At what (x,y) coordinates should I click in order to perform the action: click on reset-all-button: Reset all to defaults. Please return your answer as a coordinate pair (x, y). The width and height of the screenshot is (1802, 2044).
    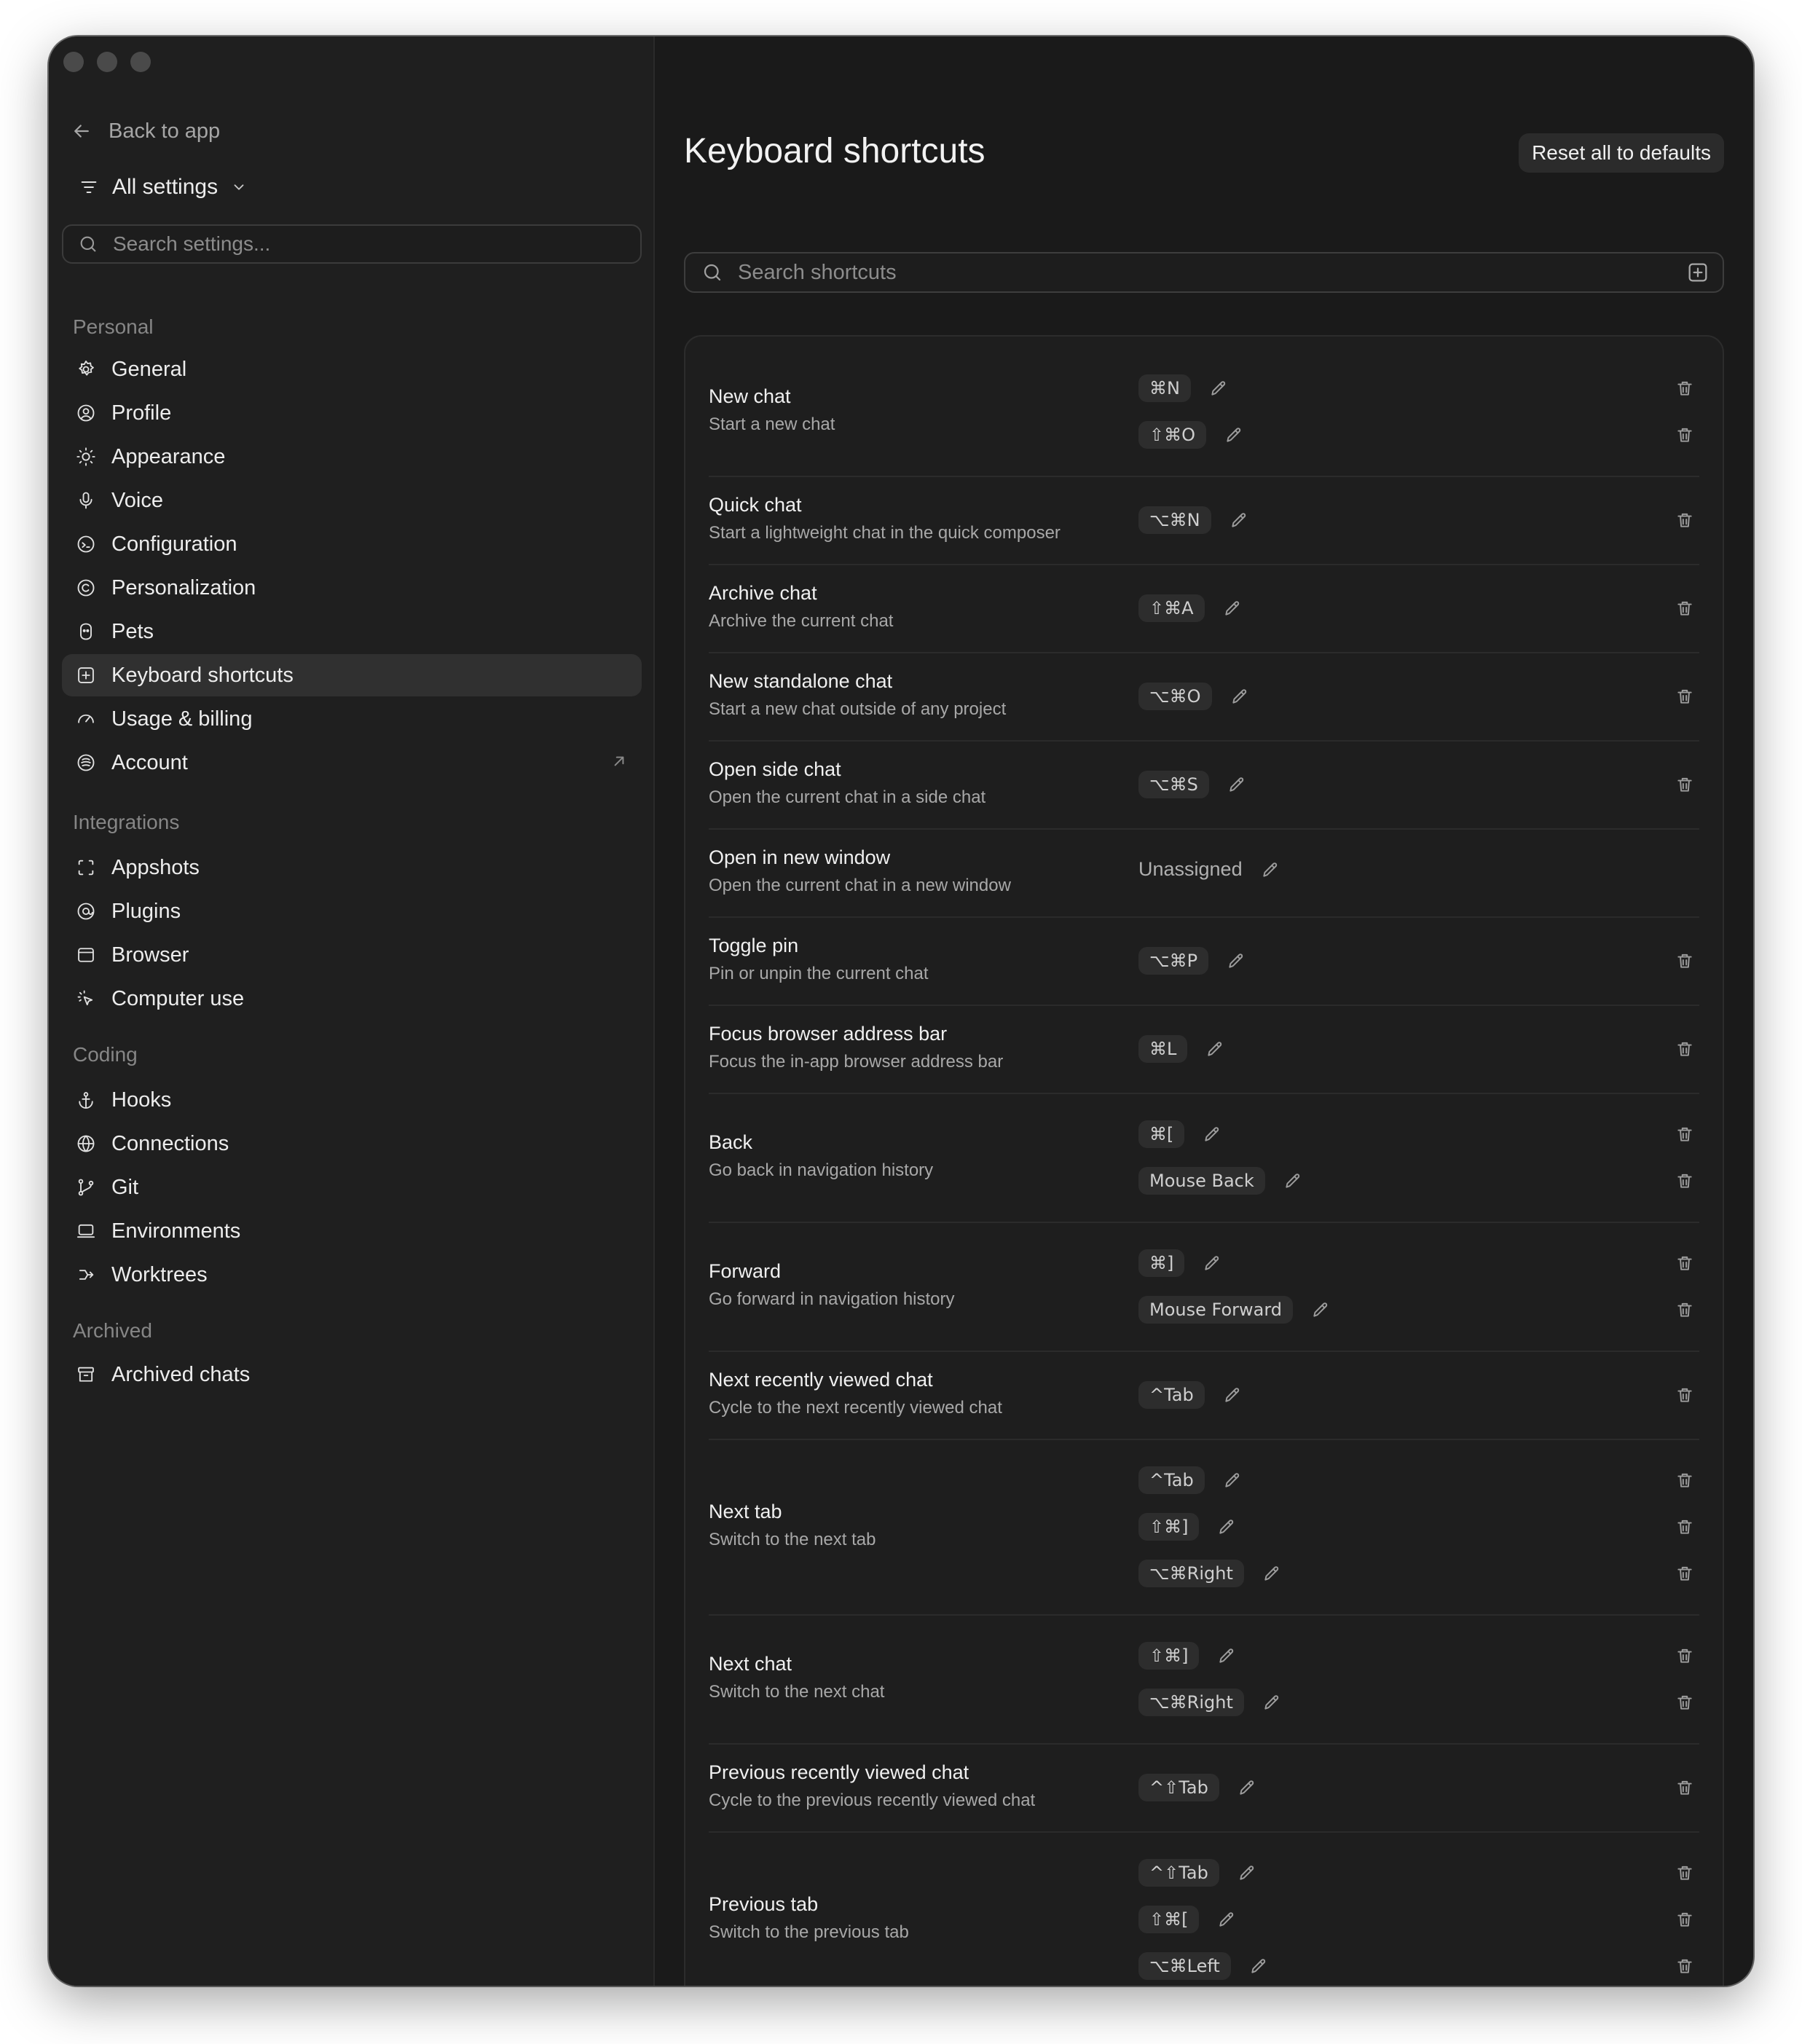
    Looking at the image, I should click on (1621, 153).